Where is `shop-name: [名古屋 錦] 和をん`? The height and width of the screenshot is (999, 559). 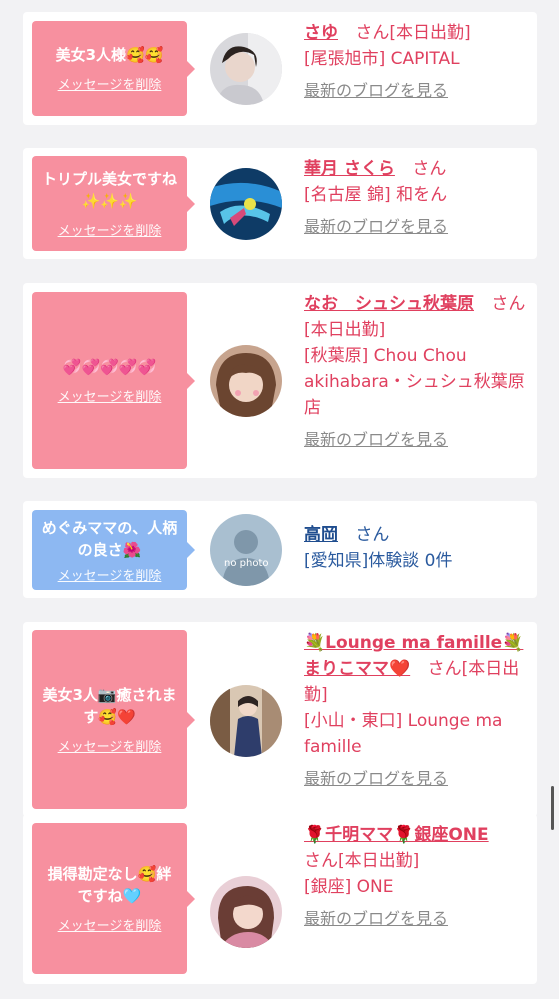 shop-name: [名古屋 錦] 和をん is located at coordinates (376, 195).